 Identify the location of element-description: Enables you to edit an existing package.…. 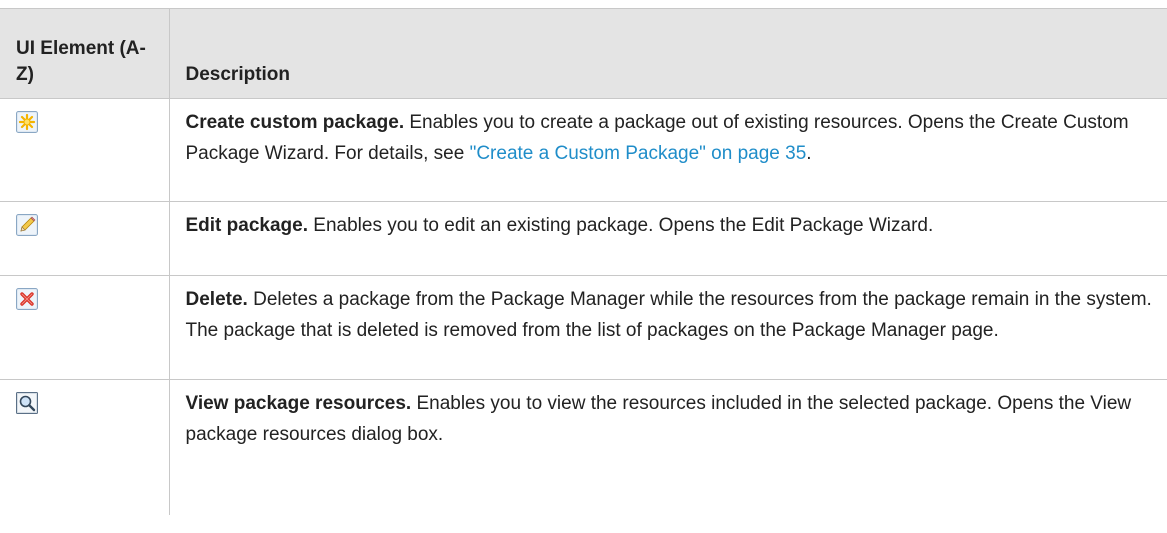
(621, 225).